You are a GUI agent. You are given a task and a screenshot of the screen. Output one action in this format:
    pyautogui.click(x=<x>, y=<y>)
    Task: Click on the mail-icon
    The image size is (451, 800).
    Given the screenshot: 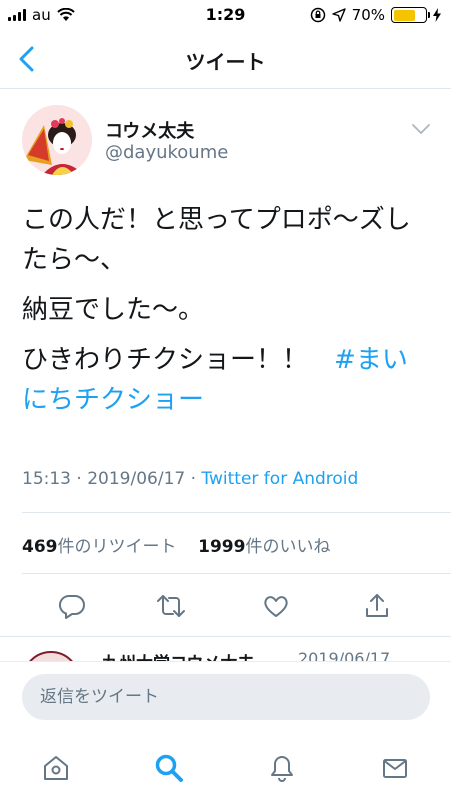 What is the action you would take?
    pyautogui.click(x=395, y=768)
    